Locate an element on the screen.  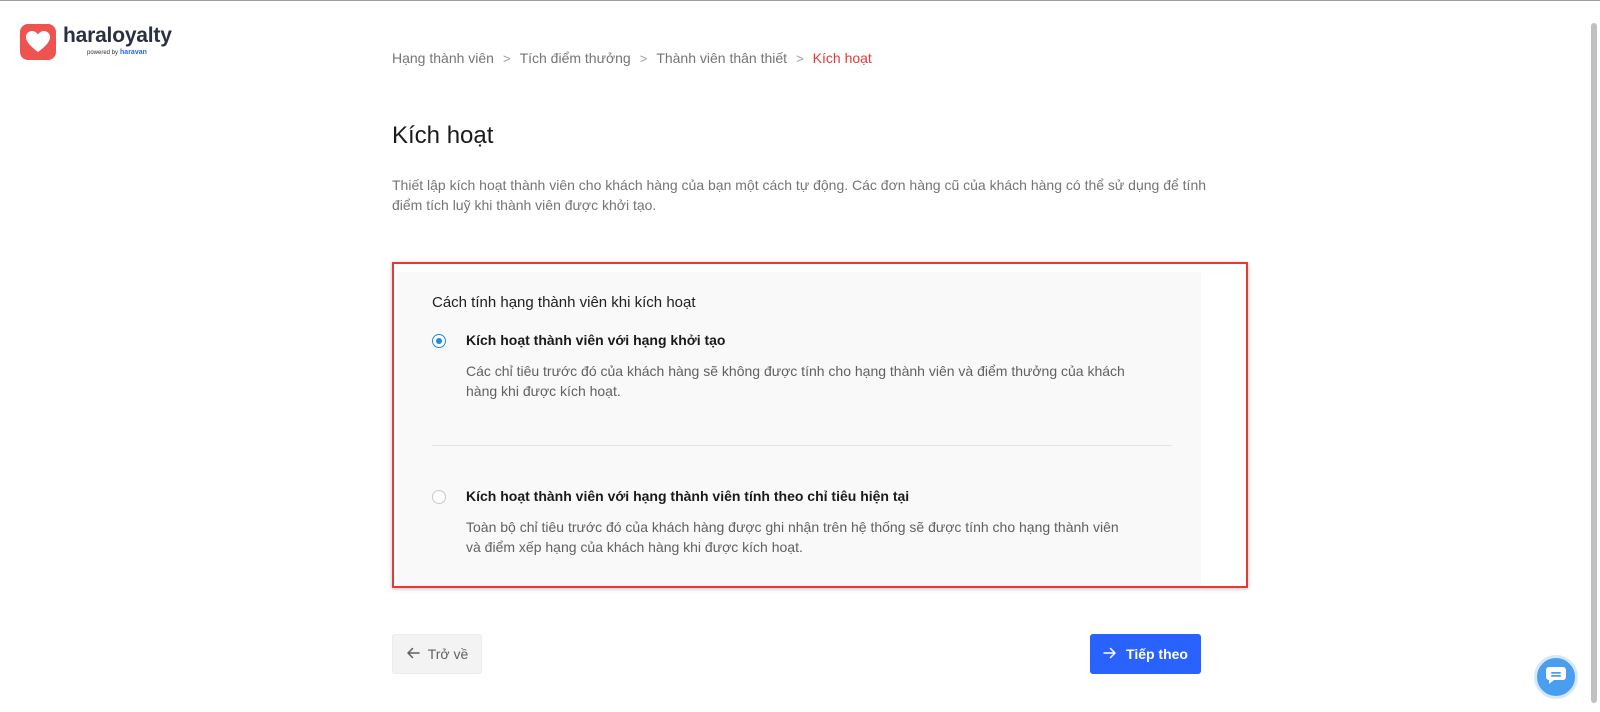
logo-wordmark: haraloyalty is located at coordinates (117, 35).